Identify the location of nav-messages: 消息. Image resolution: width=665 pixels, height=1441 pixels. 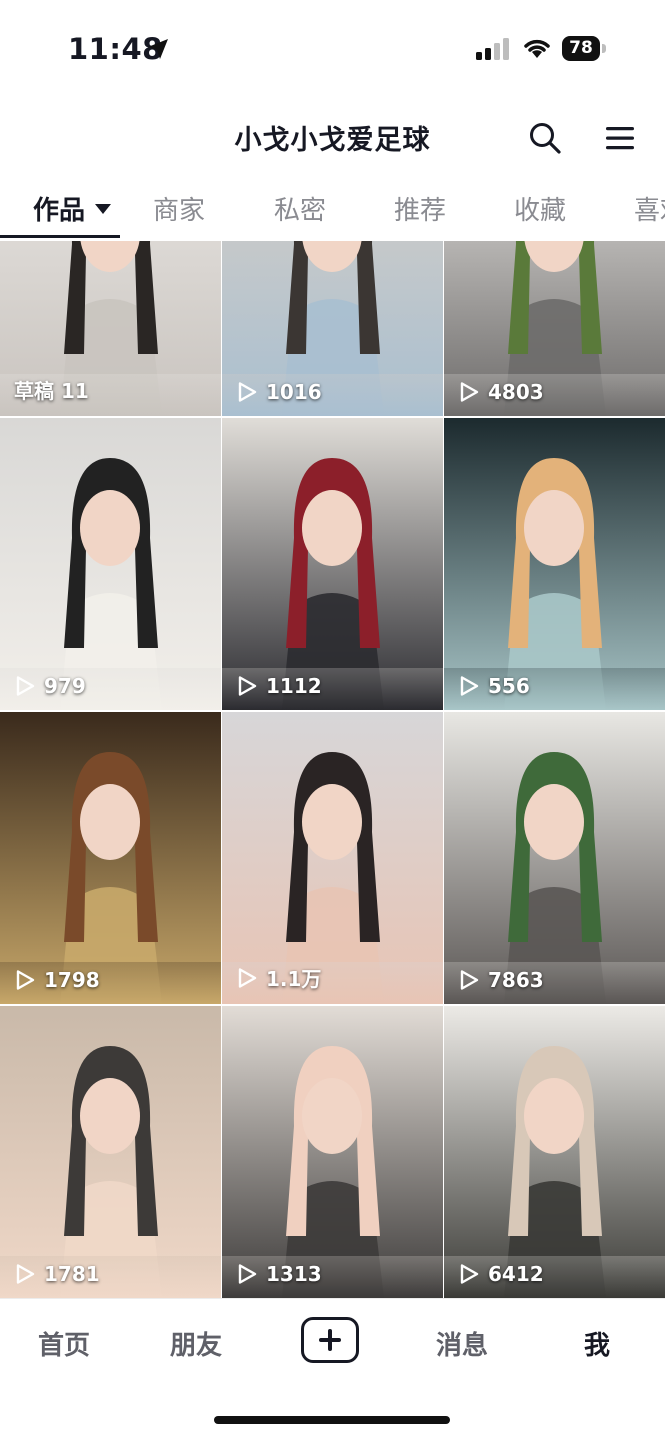
(462, 1343).